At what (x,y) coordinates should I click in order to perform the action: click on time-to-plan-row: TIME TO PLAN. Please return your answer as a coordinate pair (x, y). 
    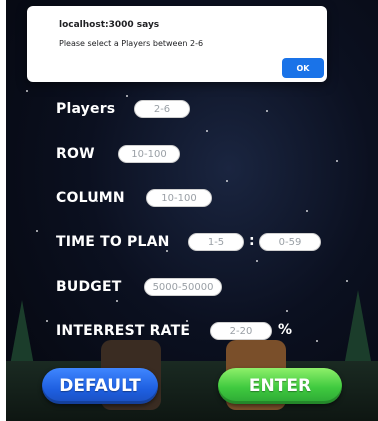
    Looking at the image, I should click on (113, 242).